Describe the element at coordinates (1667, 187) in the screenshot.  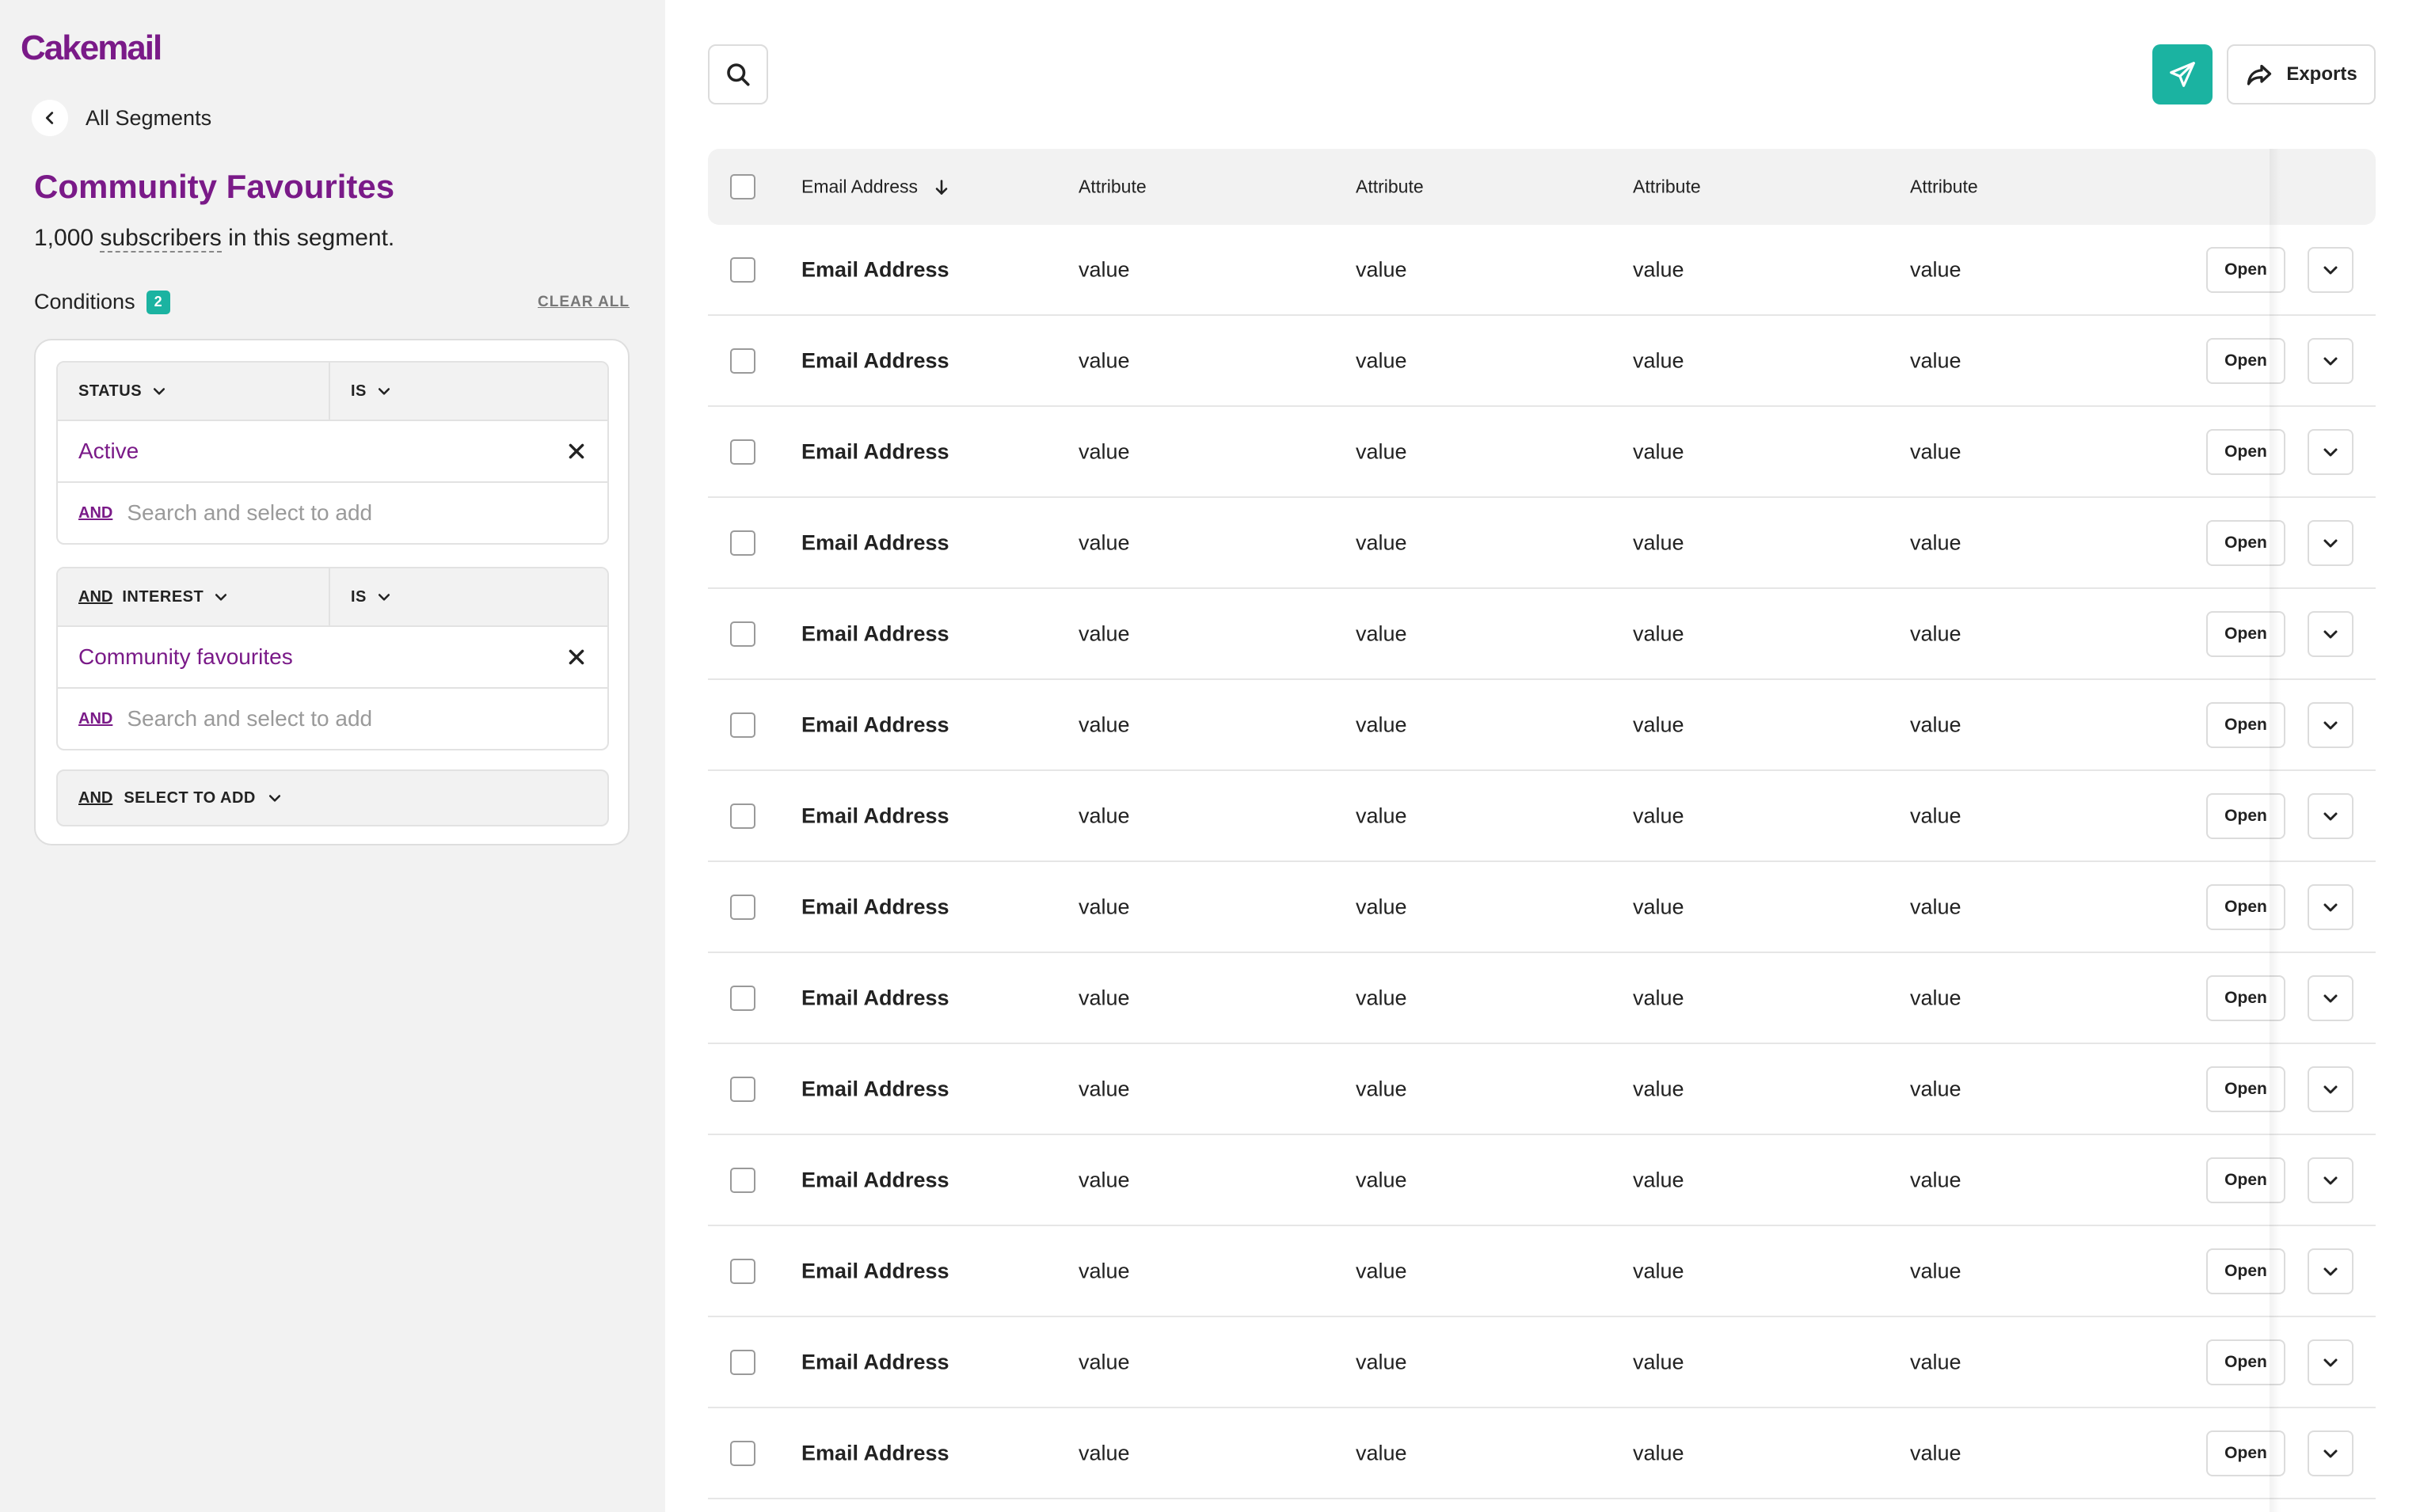
I see `column-header-attribute-3: Attribute` at that location.